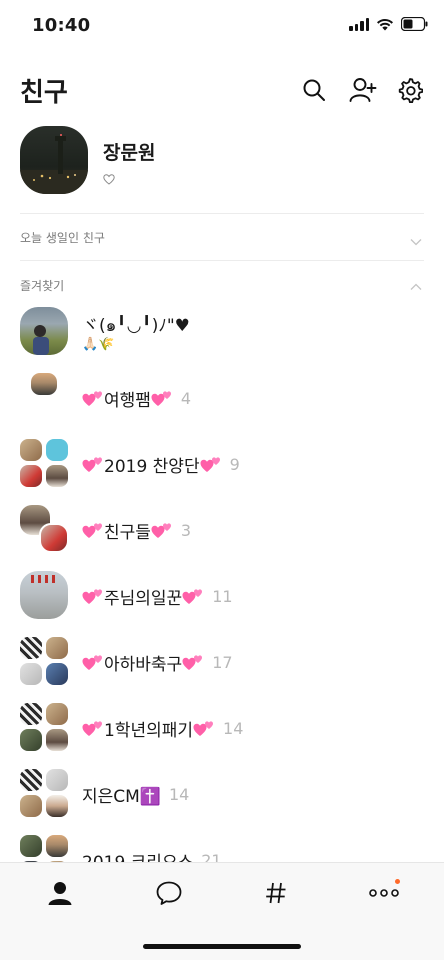  What do you see at coordinates (222, 285) in the screenshot?
I see `favorites-section-header: 즐겨찾기` at bounding box center [222, 285].